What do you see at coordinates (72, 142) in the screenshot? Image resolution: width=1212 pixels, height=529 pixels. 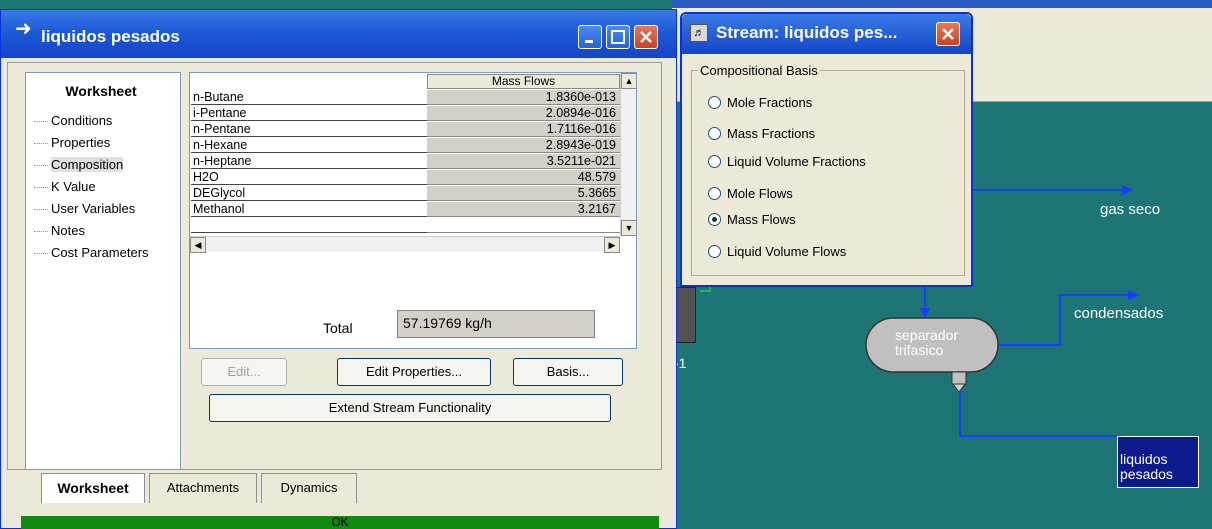 I see `tree-item-properties: Properties` at bounding box center [72, 142].